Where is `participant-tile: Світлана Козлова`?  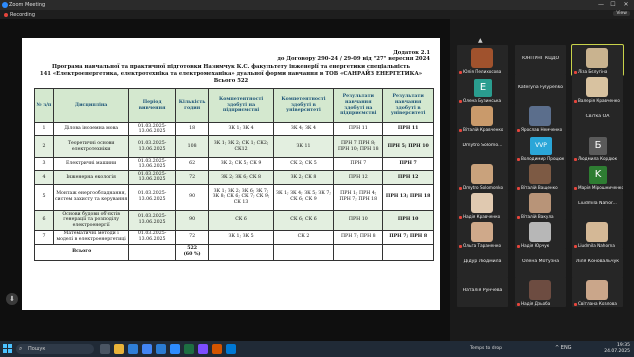
participant-tile: Світлана Козлова is located at coordinates (597, 292).